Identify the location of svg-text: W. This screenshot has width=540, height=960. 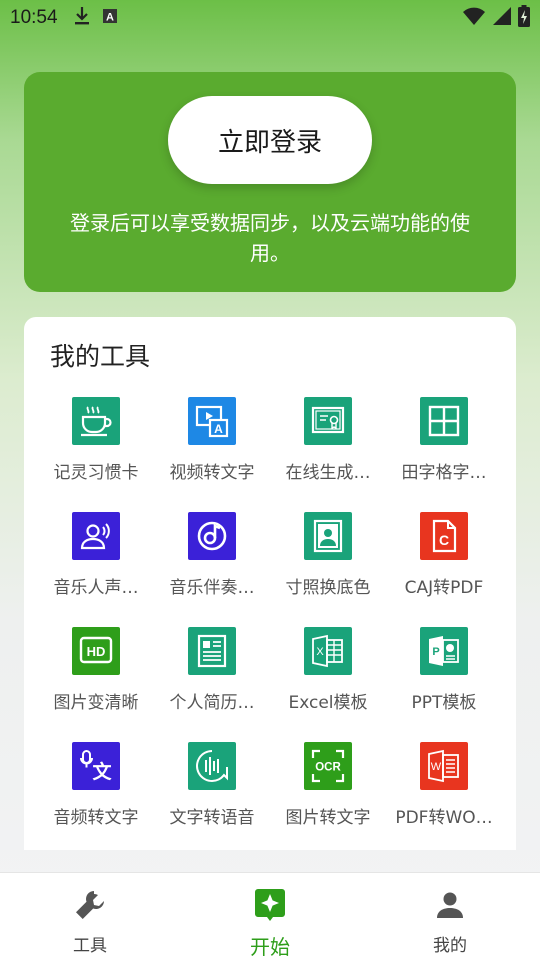
(436, 767).